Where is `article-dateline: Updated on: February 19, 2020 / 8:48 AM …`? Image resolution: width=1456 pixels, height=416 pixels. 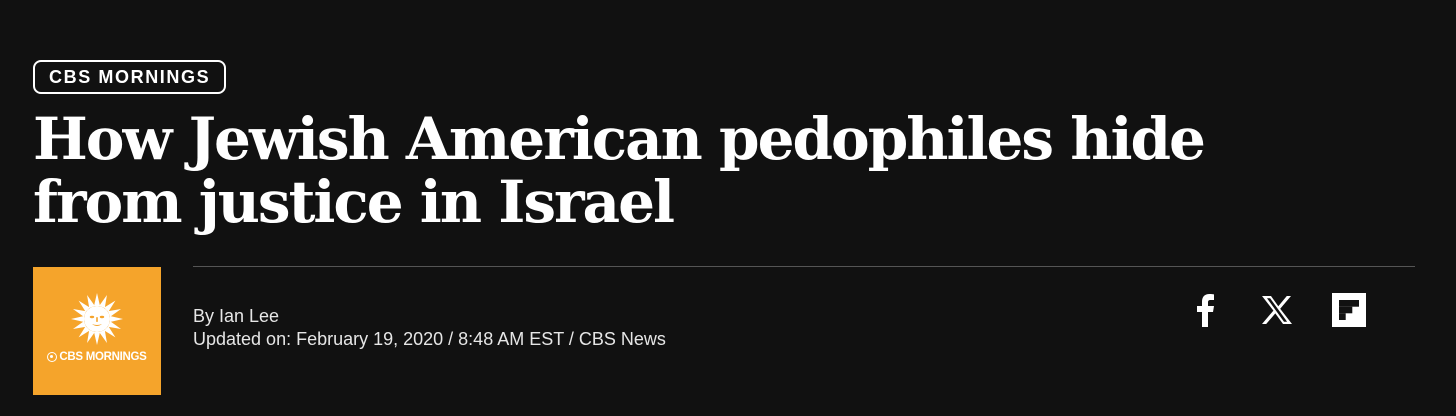
article-dateline: Updated on: February 19, 2020 / 8:48 AM … is located at coordinates (429, 339).